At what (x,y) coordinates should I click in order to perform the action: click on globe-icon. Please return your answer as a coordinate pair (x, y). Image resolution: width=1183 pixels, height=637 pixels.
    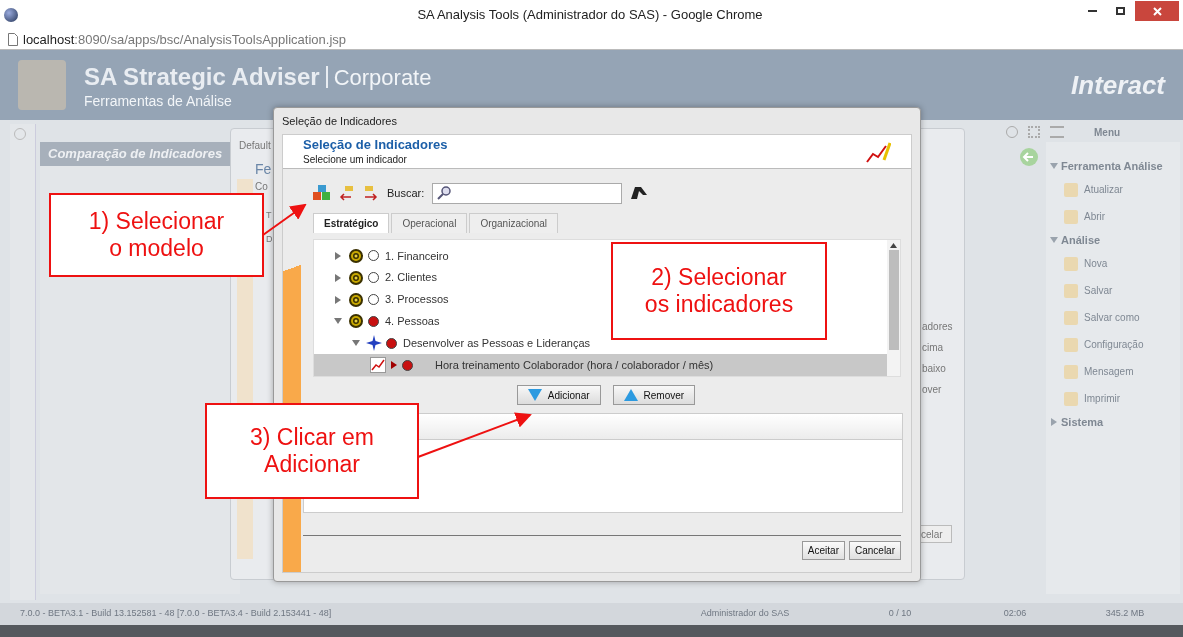
    Looking at the image, I should click on (11, 15).